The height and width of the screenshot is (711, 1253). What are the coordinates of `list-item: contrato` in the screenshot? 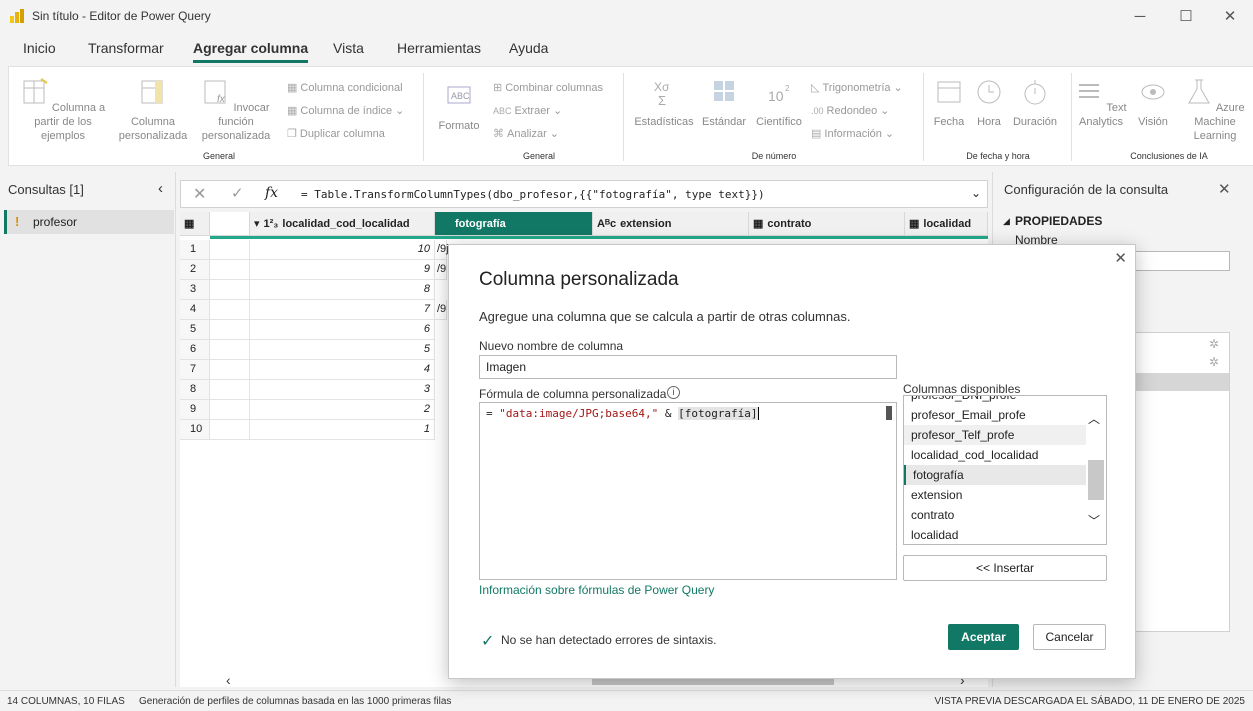 It's located at (995, 515).